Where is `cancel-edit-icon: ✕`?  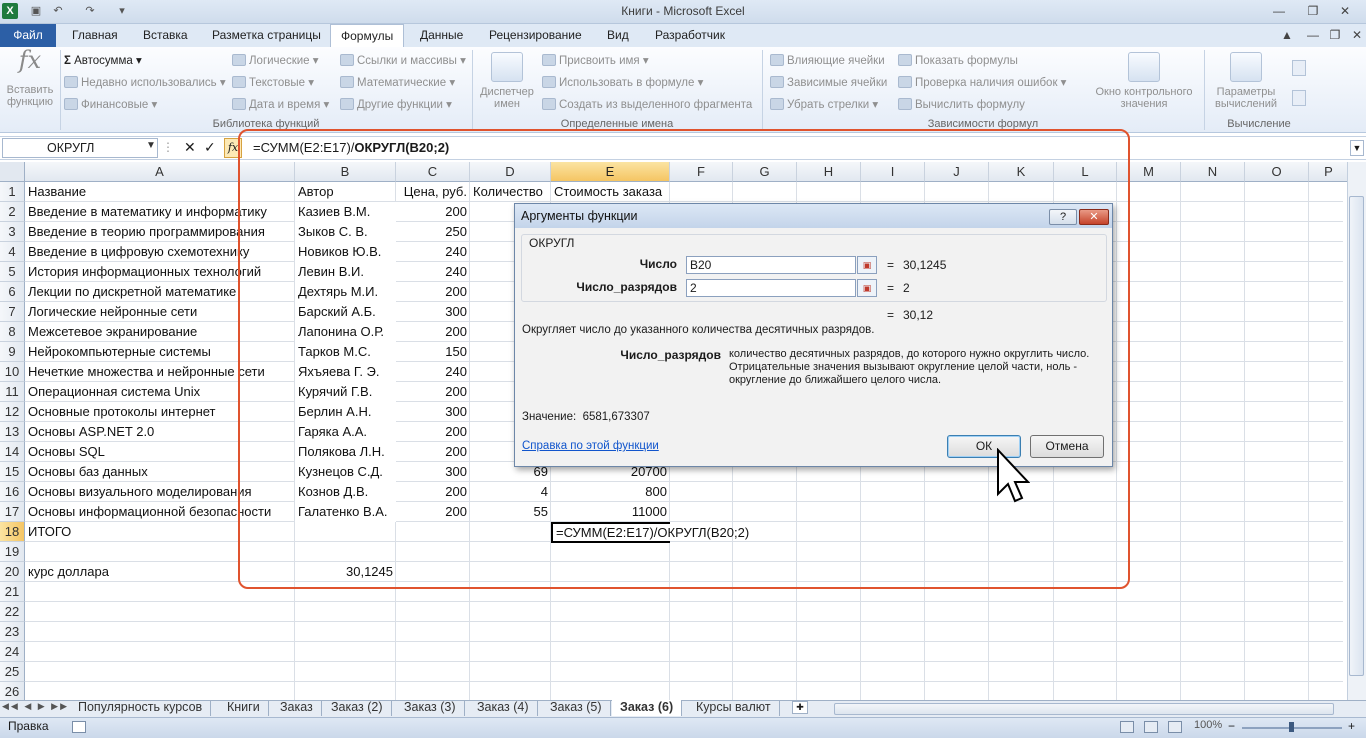 cancel-edit-icon: ✕ is located at coordinates (190, 147).